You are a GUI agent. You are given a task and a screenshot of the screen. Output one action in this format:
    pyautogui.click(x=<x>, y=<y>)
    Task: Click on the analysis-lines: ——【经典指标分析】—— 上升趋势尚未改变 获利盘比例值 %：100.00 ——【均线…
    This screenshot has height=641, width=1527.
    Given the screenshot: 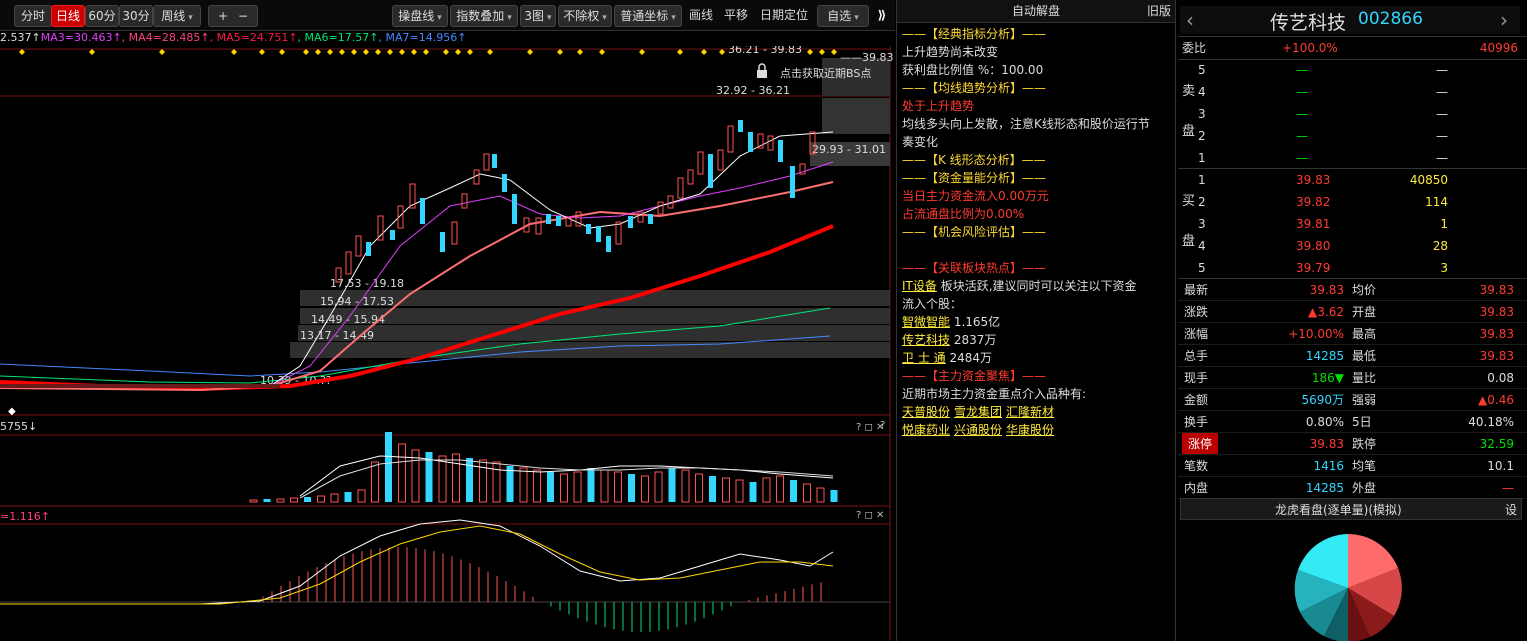 What is the action you would take?
    pyautogui.click(x=1036, y=150)
    